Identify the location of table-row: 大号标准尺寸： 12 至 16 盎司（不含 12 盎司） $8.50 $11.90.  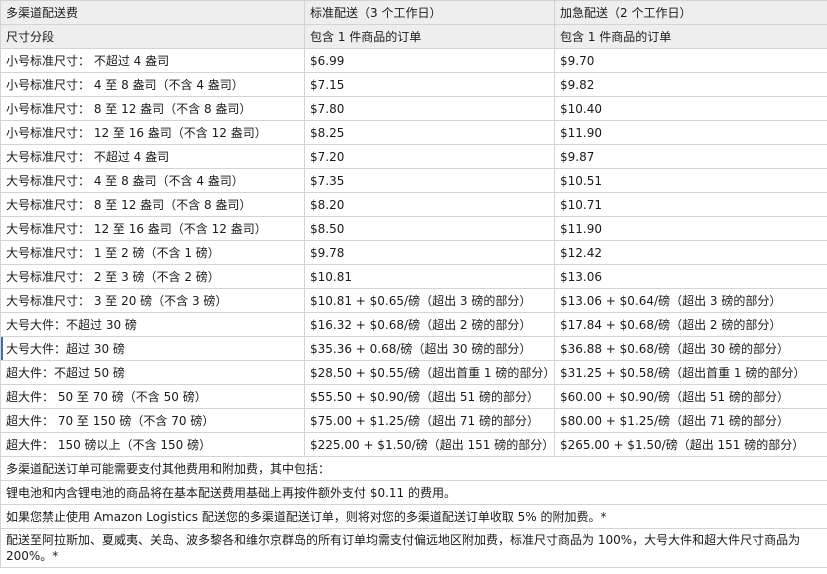
(413, 228).